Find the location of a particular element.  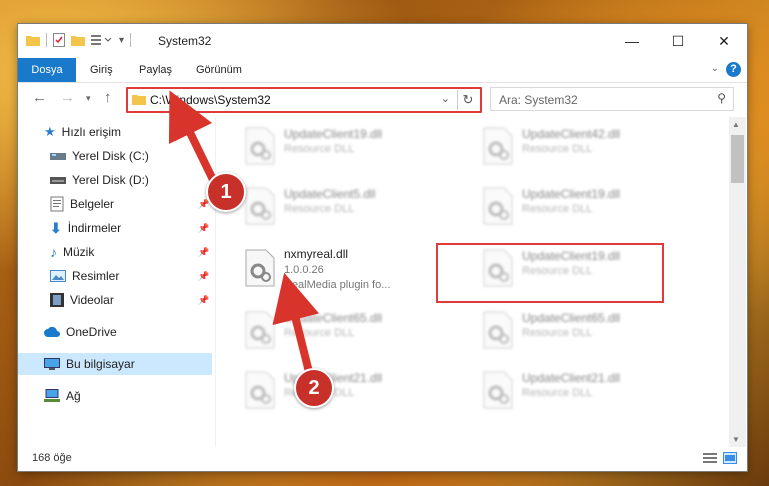

scroll-down-icon: ▼ is located at coordinates (736, 439).